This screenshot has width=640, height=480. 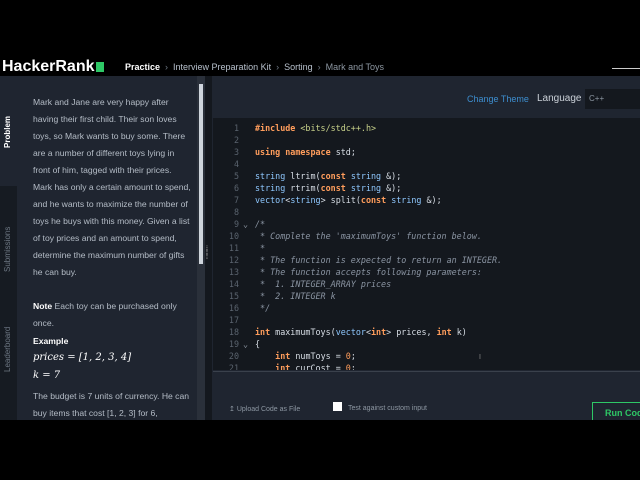 I want to click on mouse-cursor-icon: I, so click(x=480, y=357).